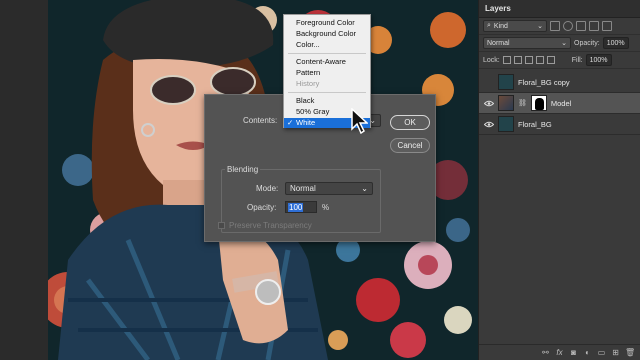 The height and width of the screenshot is (360, 640). Describe the element at coordinates (544, 82) in the screenshot. I see `layer-name: Floral_BG copy` at that location.